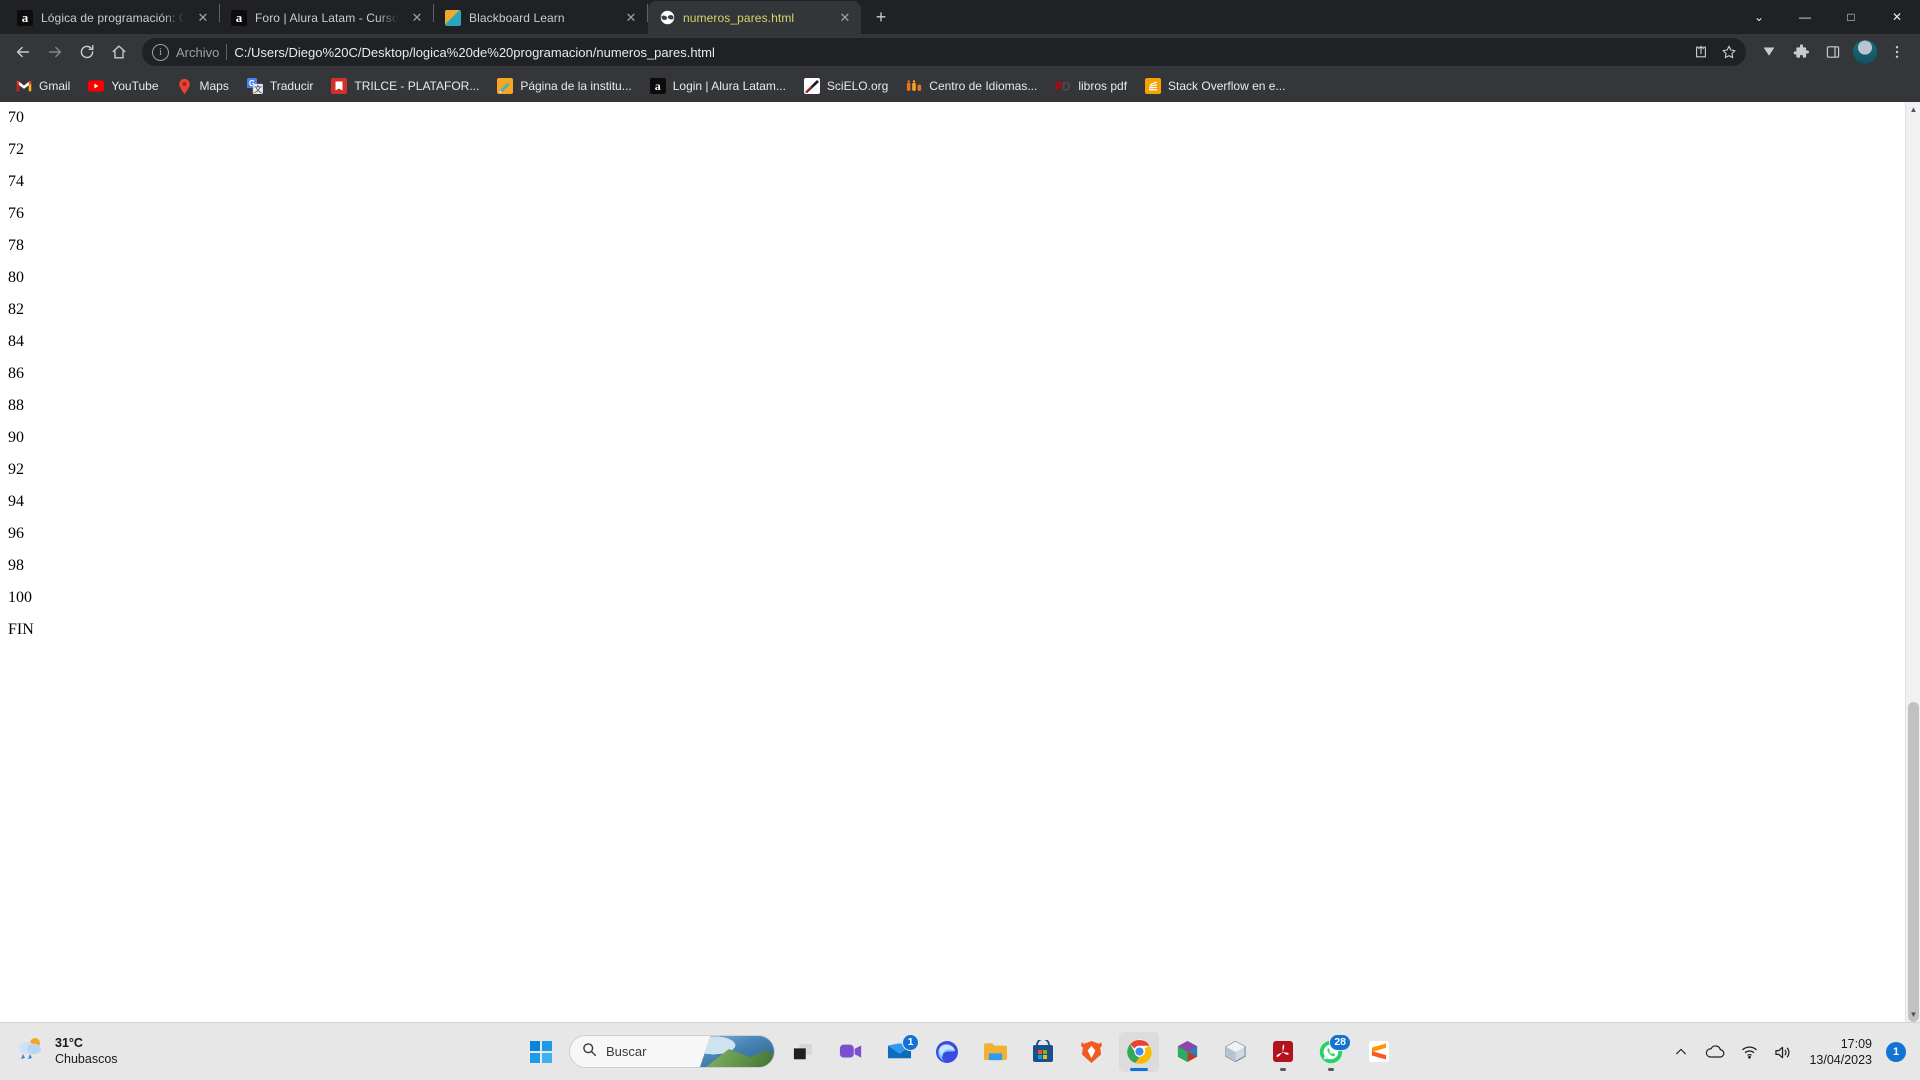  I want to click on browser-tab: a Lógica de programación: Concep ✕, so click(112, 17).